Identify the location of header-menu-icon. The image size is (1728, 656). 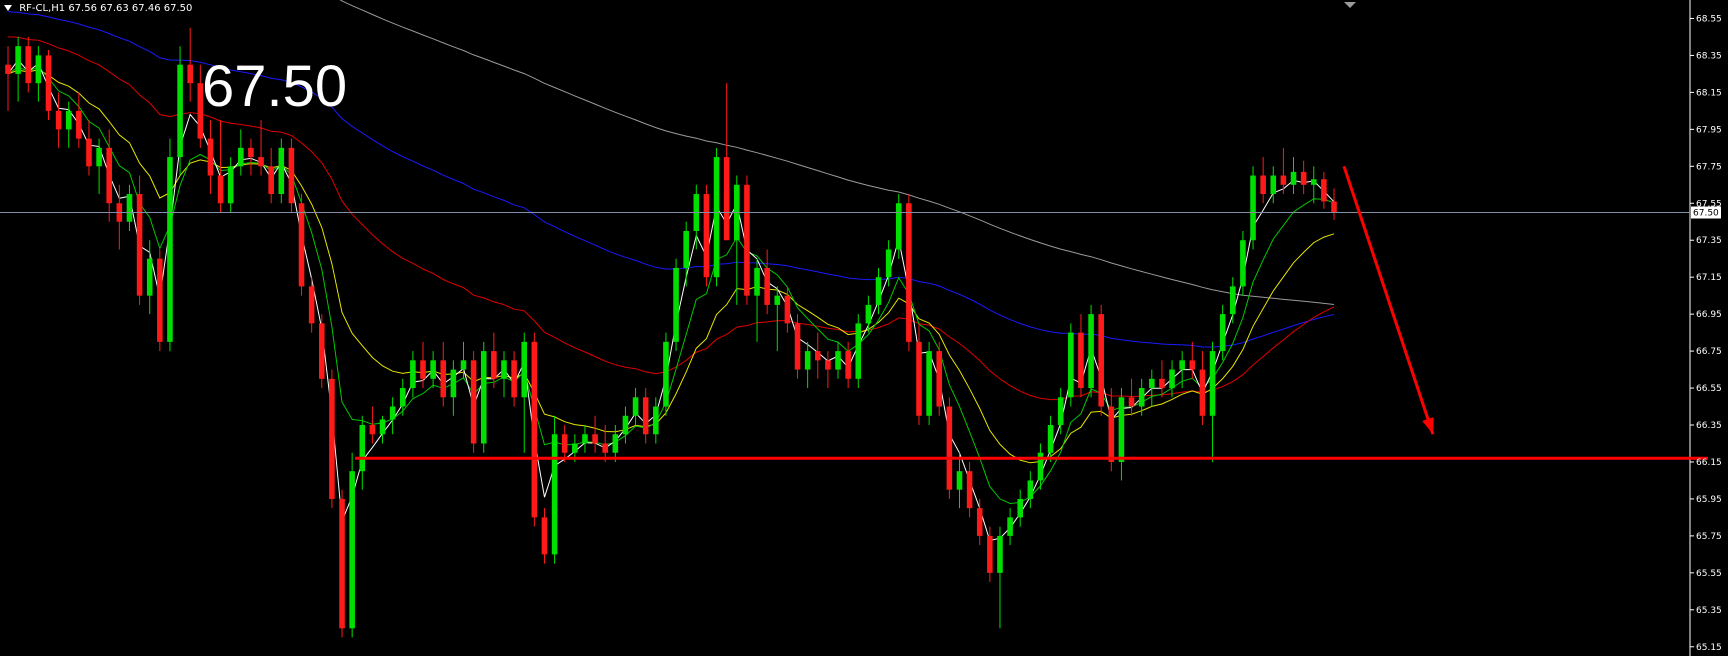
(8, 8).